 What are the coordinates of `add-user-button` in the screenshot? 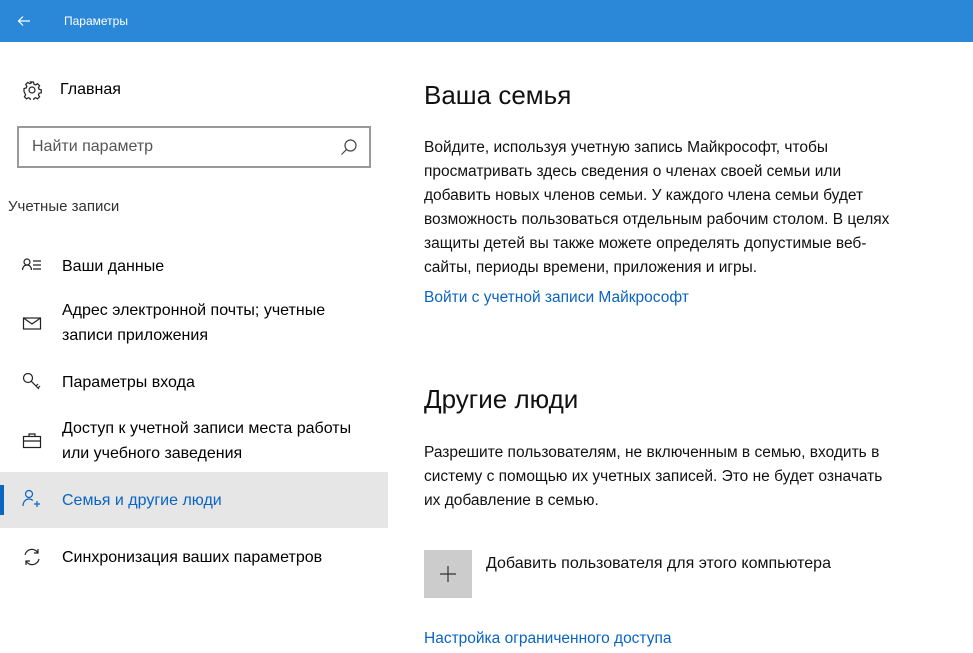 It's located at (448, 574).